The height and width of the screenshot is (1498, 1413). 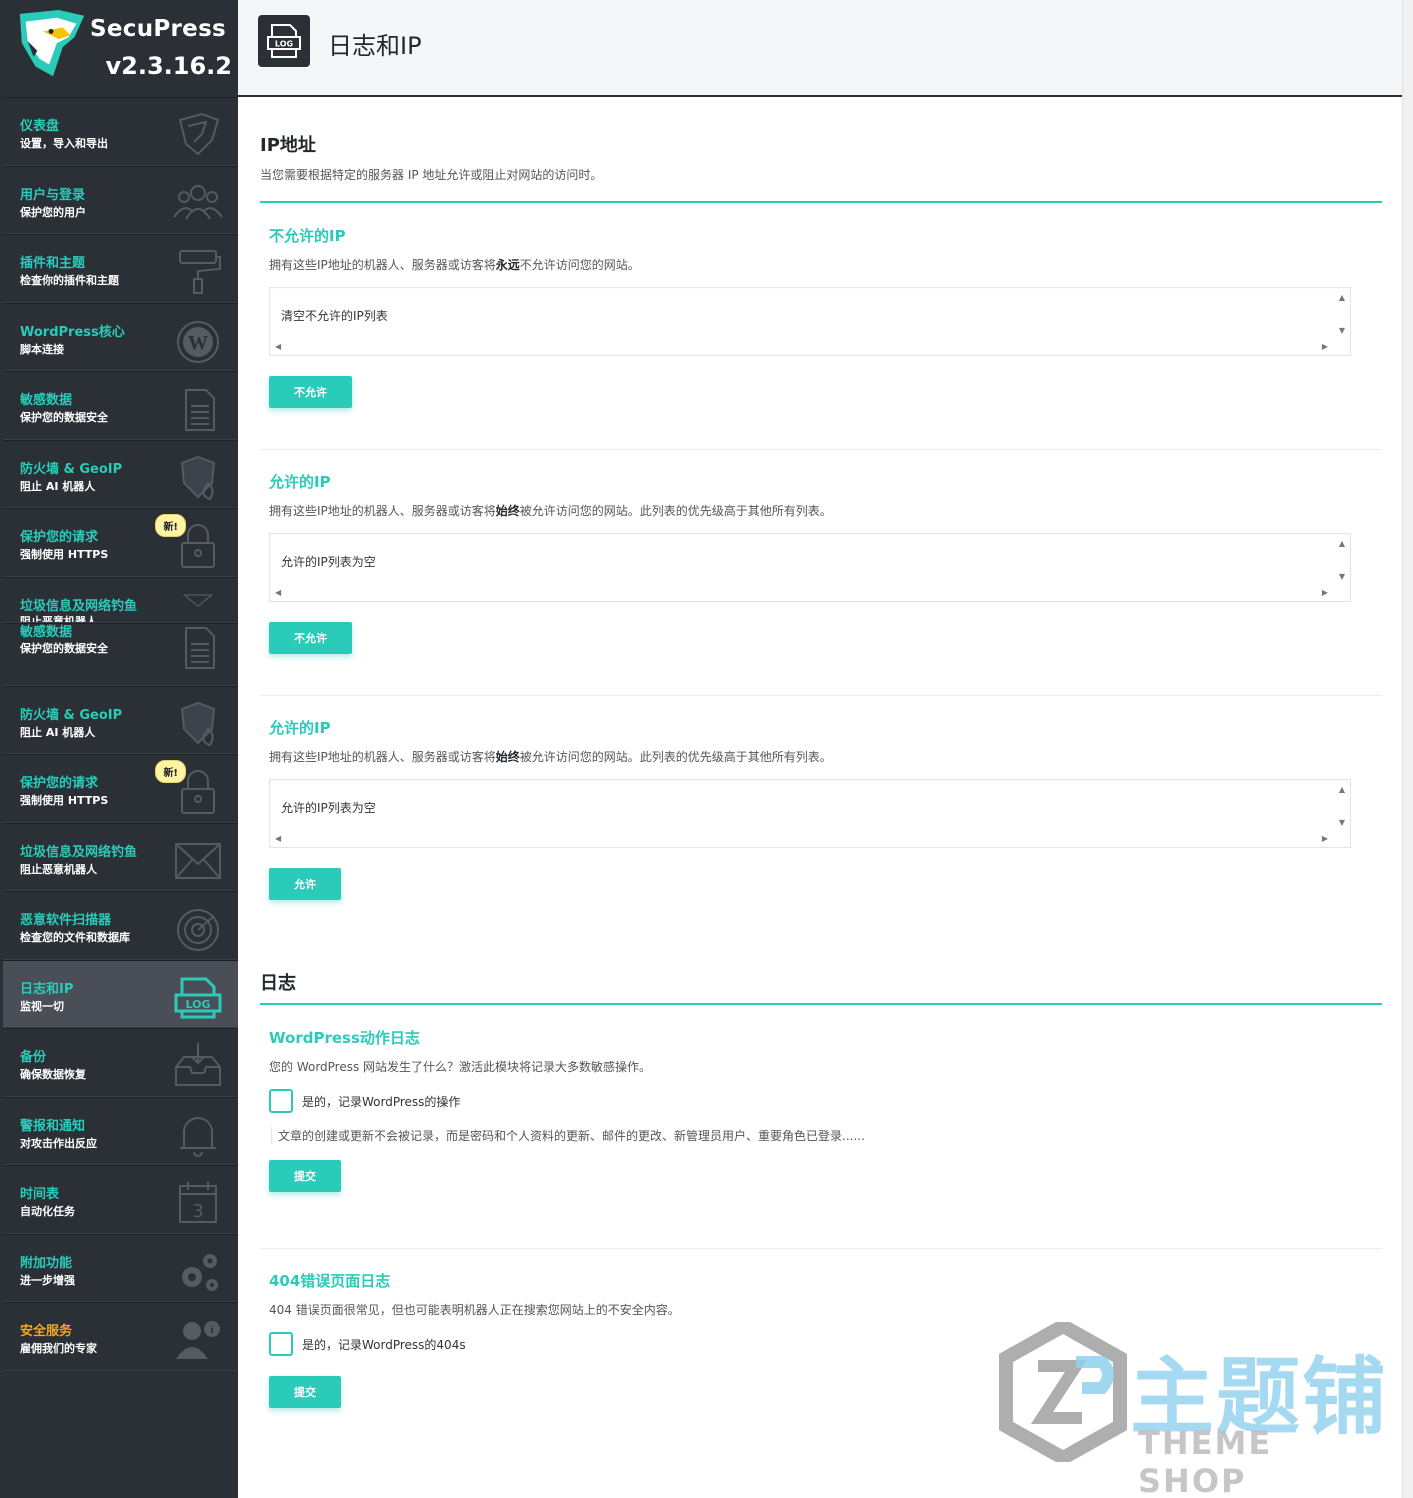 What do you see at coordinates (810, 321) in the screenshot?
I see `disallowed-ip-list: 清空不允许的IP列表 ▲ ▼ ◀ ▶` at bounding box center [810, 321].